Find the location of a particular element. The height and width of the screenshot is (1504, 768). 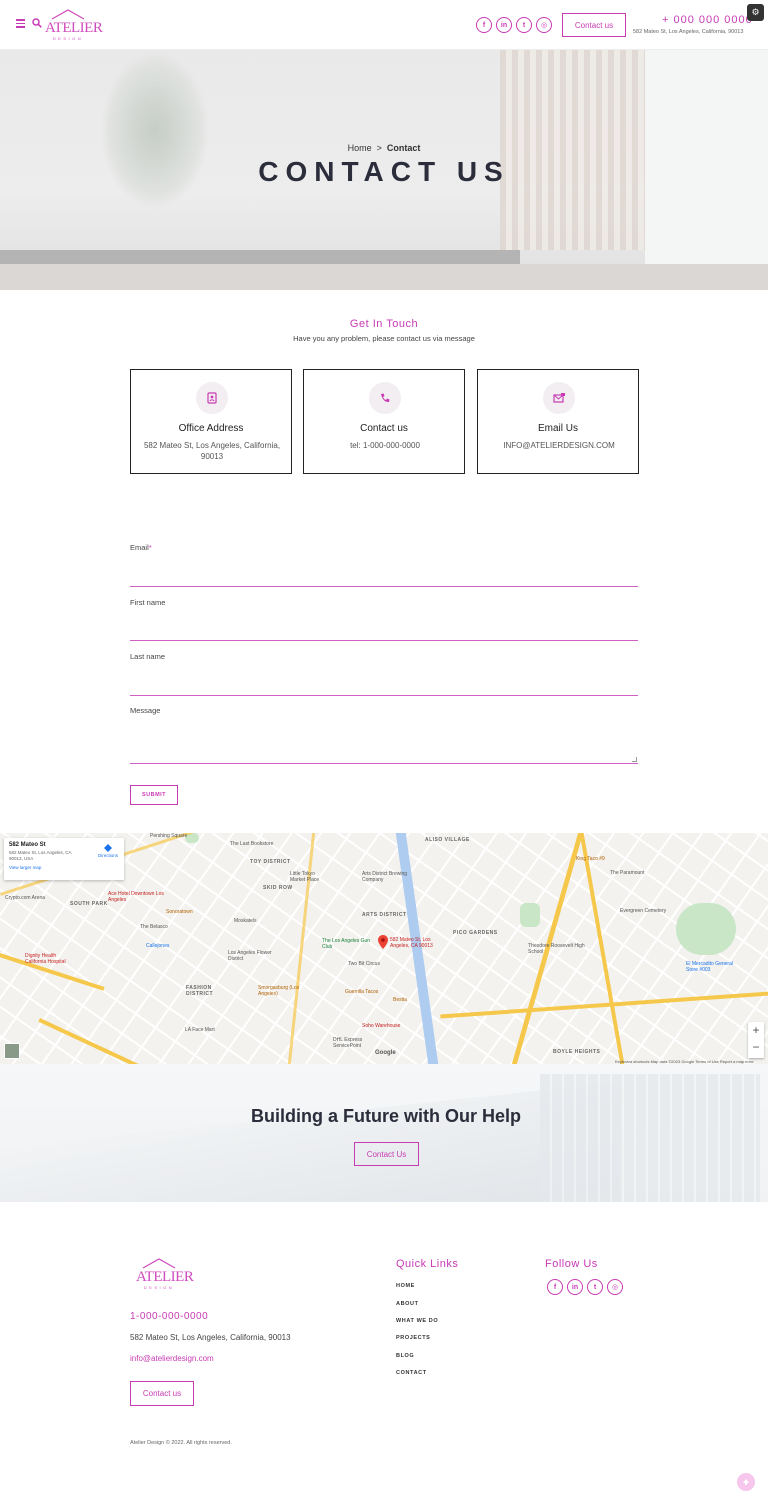

footer-link-about: ABOUT is located at coordinates (407, 1304).